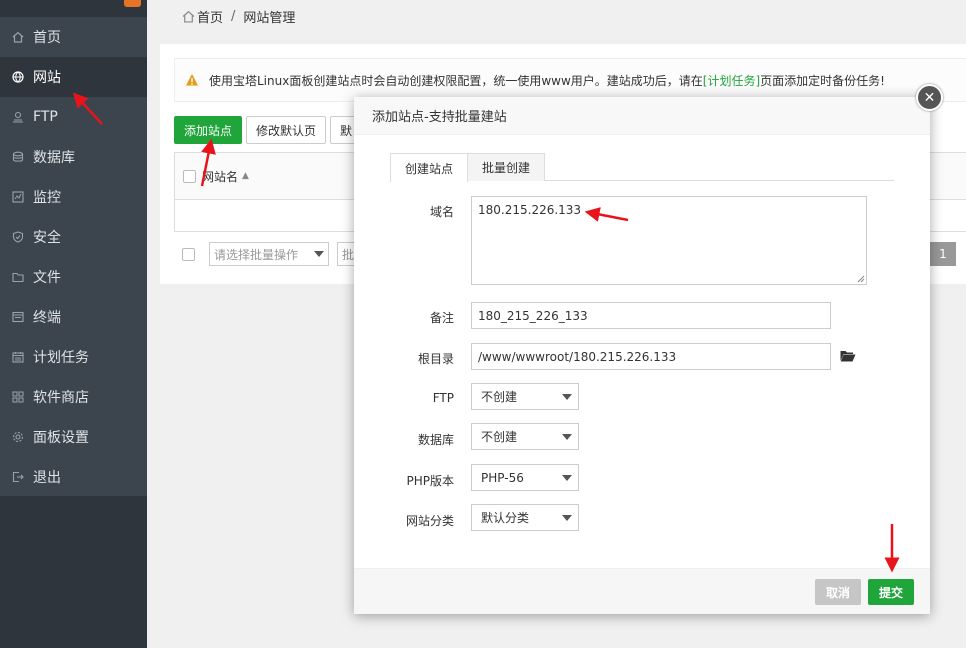 This screenshot has width=966, height=648. Describe the element at coordinates (73, 197) in the screenshot. I see `sidebar-item-monitor: 监控` at that location.